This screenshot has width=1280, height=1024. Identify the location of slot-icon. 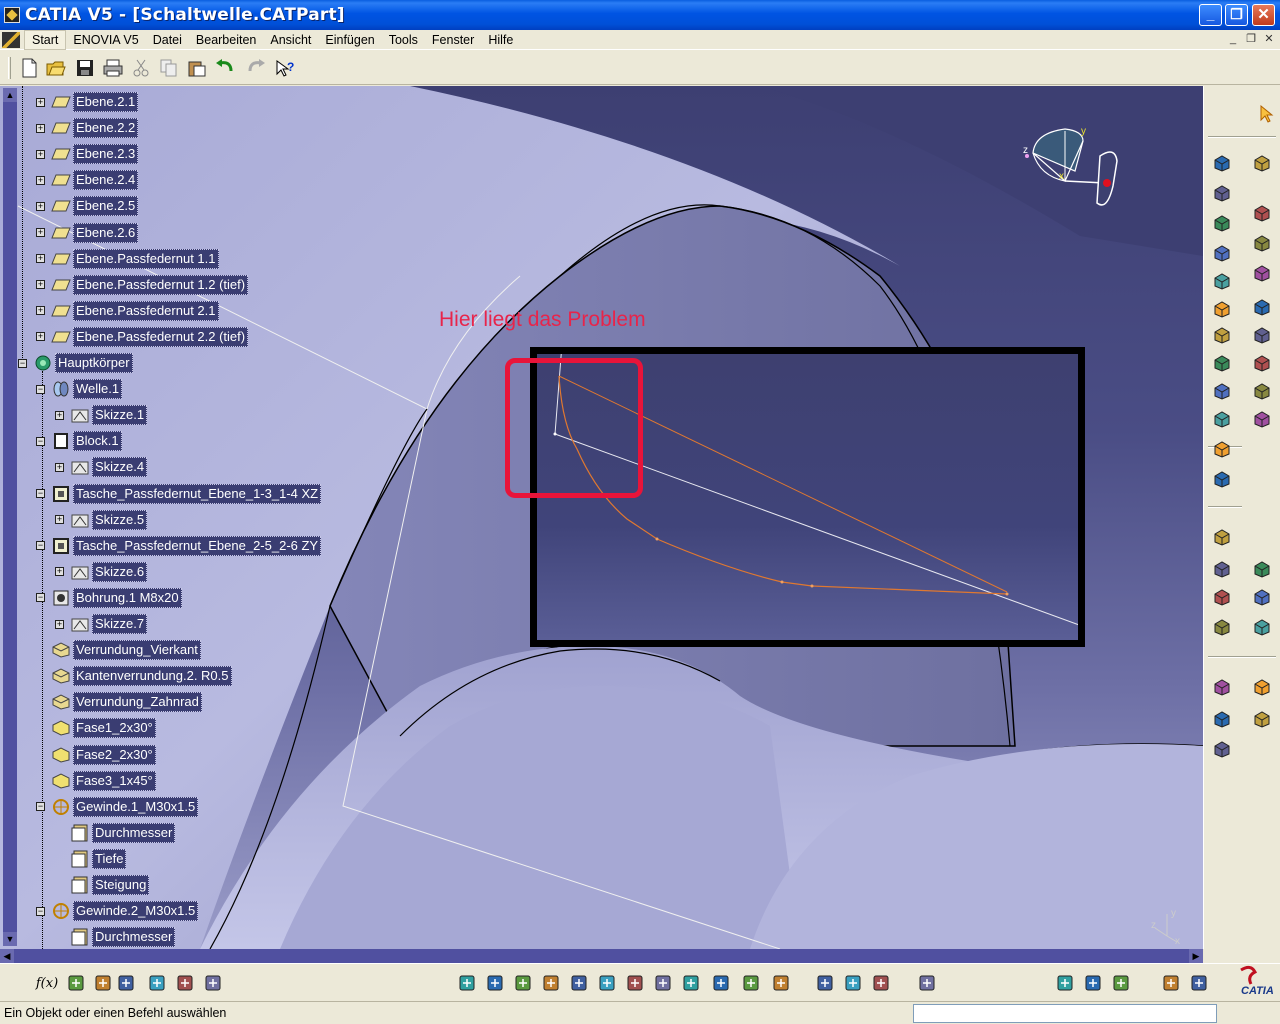
(1222, 281).